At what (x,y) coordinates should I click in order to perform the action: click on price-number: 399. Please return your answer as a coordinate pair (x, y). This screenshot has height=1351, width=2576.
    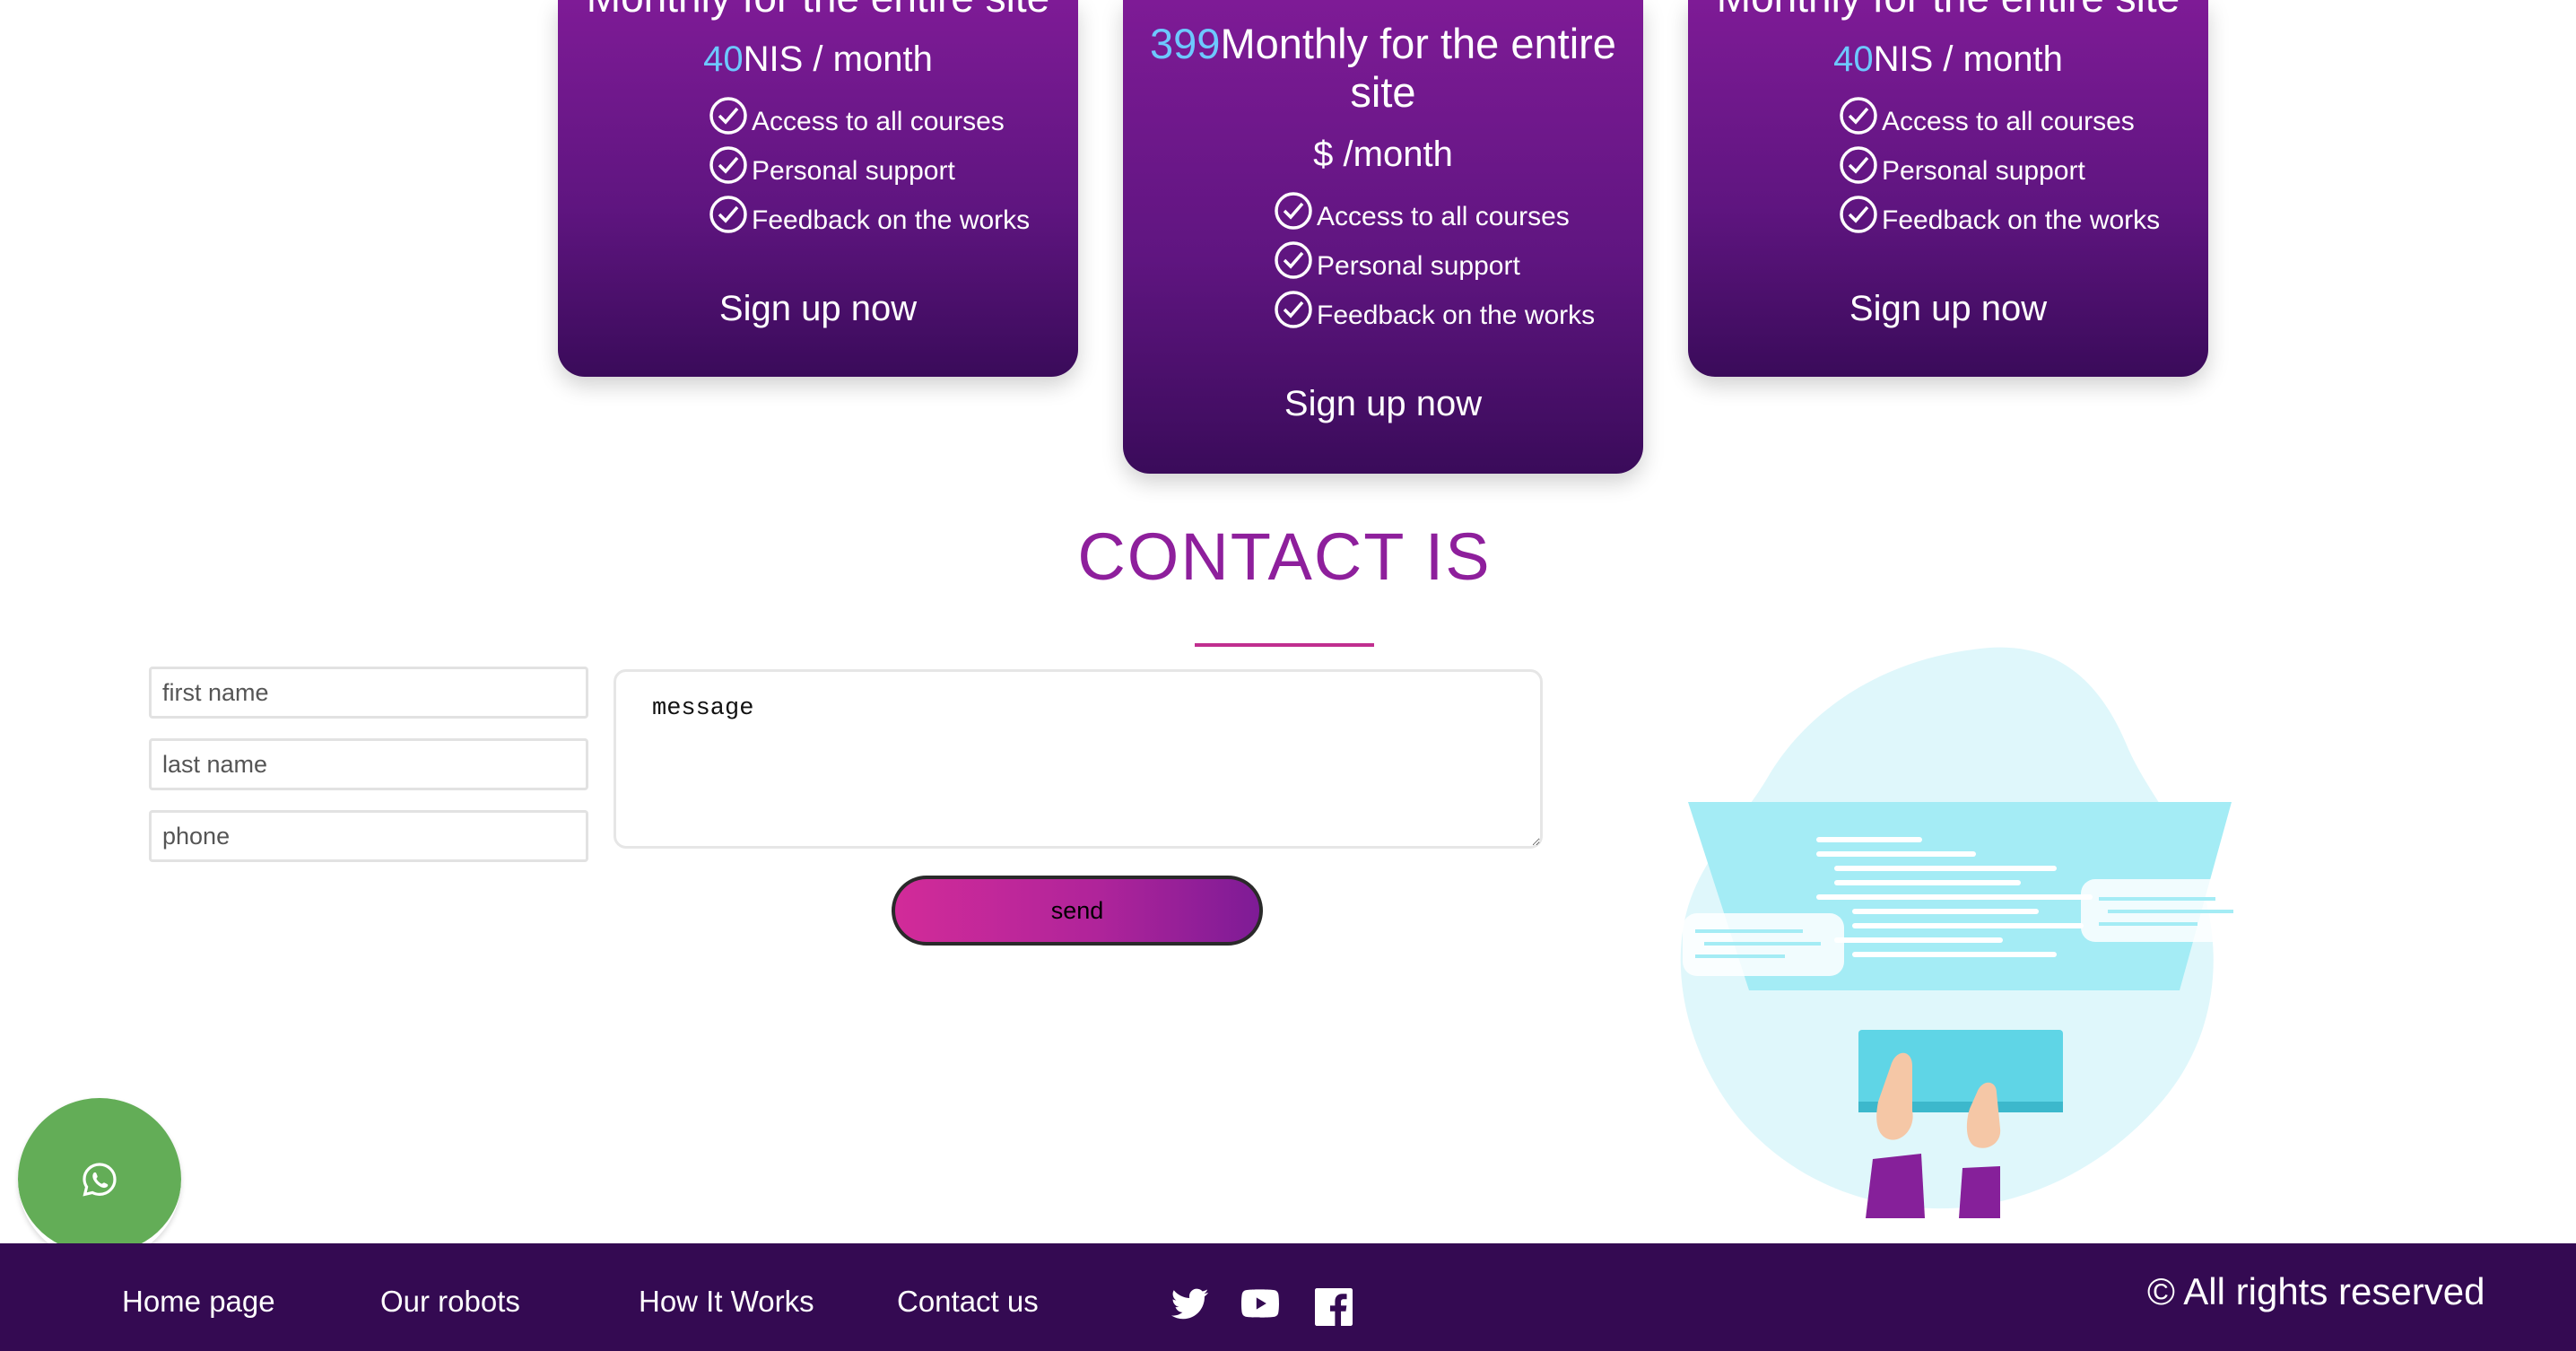
    Looking at the image, I should click on (1185, 43).